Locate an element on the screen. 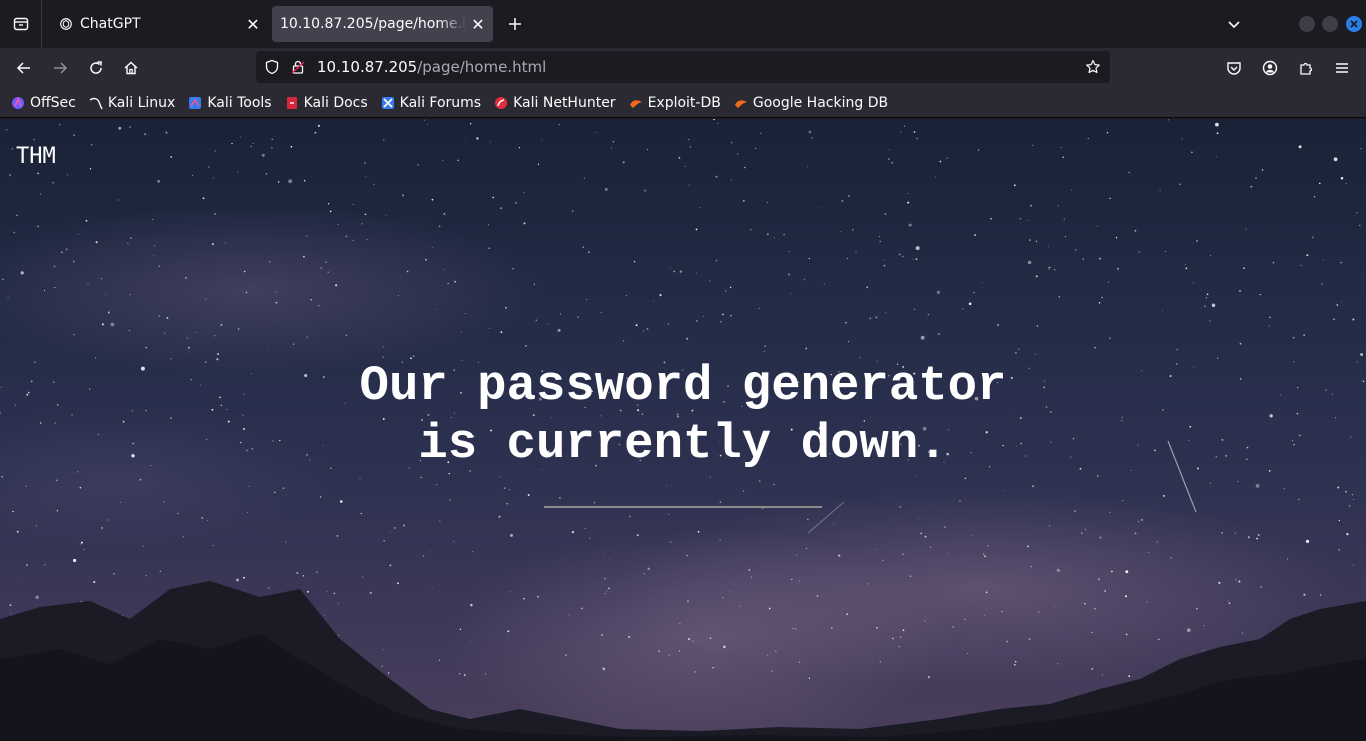  bookmark-label: Kali Tools is located at coordinates (239, 102).